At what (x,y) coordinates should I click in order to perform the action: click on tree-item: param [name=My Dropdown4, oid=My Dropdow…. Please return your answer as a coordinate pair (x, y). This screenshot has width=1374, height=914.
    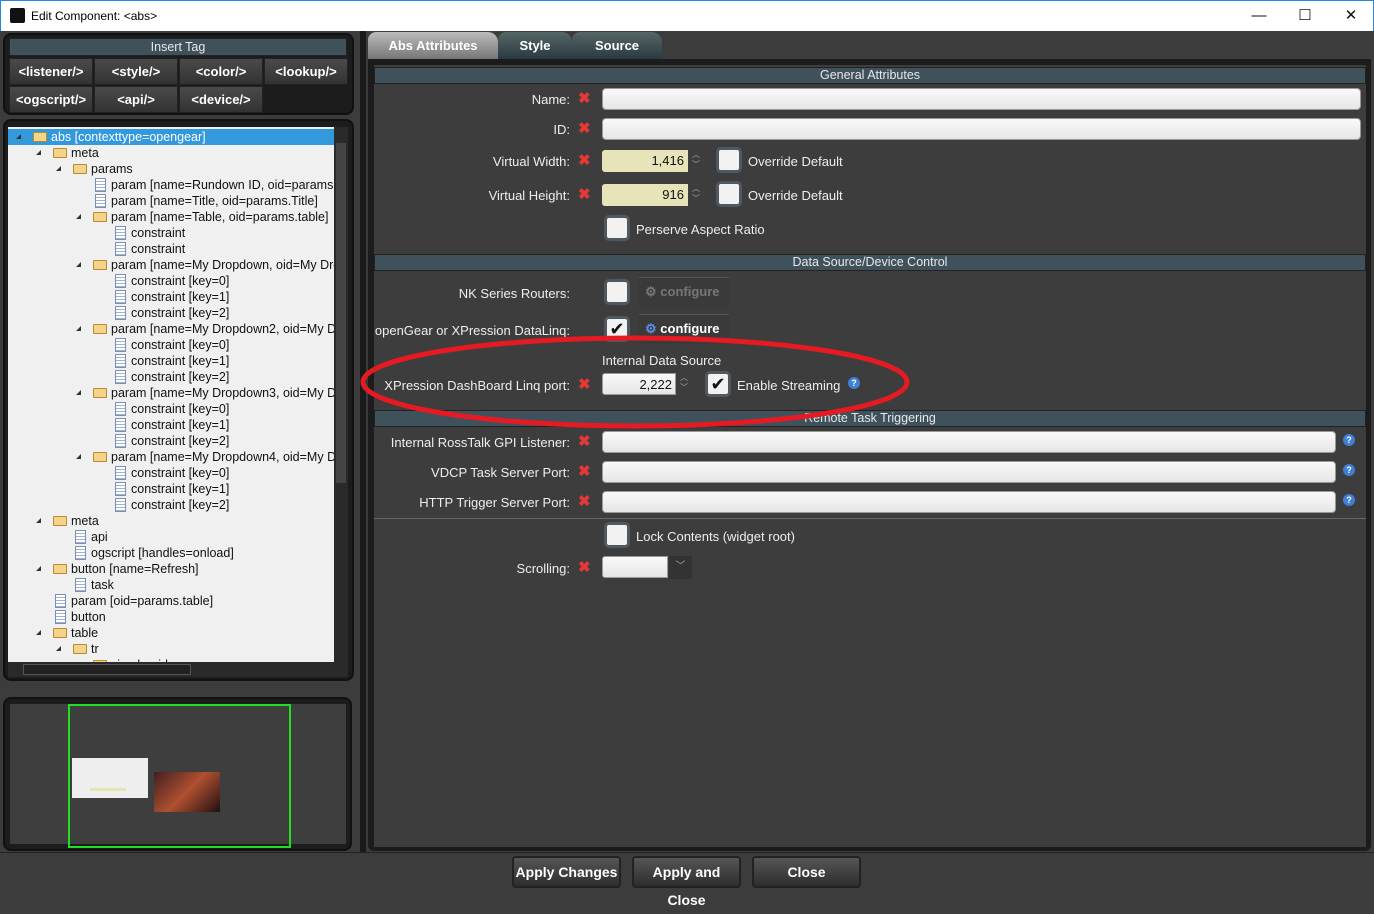
    Looking at the image, I should click on (171, 457).